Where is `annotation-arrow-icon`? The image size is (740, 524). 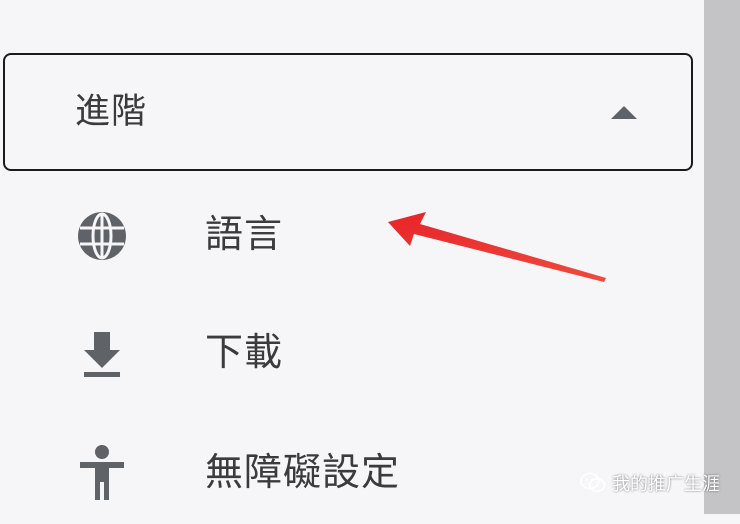
annotation-arrow-icon is located at coordinates (497, 247).